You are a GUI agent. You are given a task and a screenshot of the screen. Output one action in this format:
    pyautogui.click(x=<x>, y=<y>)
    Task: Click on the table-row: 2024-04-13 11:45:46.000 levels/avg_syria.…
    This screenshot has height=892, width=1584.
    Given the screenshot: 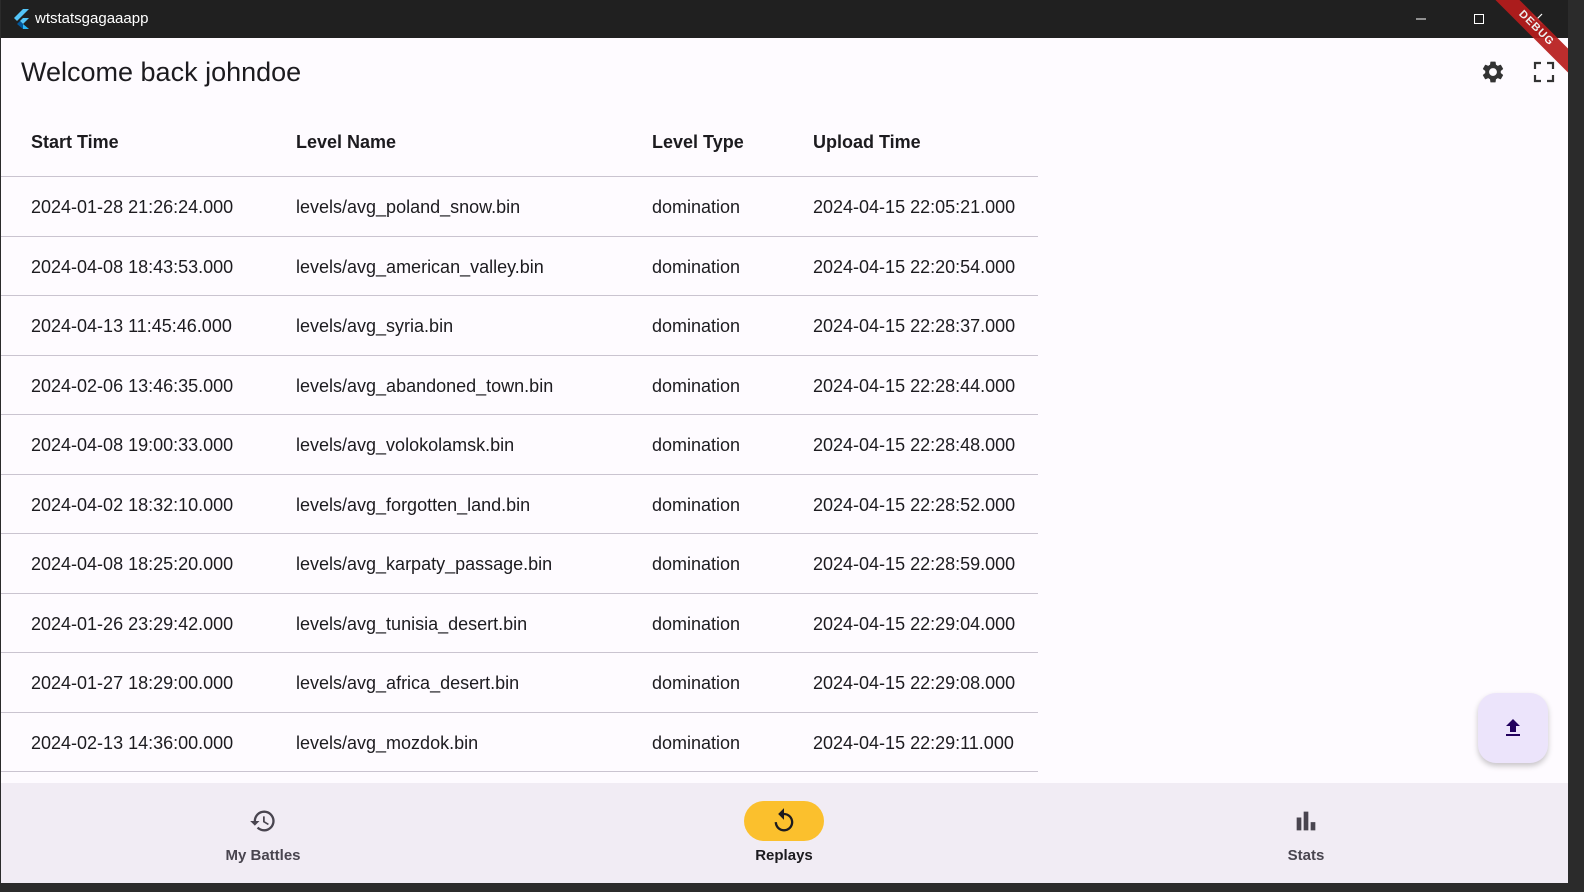 What is the action you would take?
    pyautogui.click(x=519, y=326)
    